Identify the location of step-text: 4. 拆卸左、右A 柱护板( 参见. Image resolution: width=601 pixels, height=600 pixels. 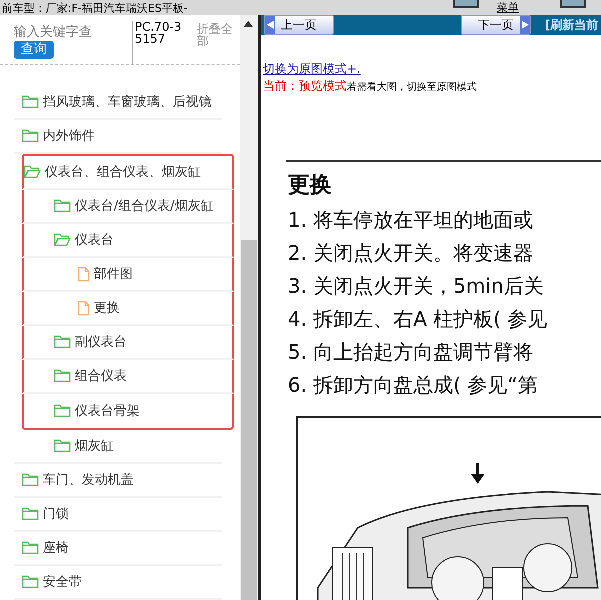
(418, 319).